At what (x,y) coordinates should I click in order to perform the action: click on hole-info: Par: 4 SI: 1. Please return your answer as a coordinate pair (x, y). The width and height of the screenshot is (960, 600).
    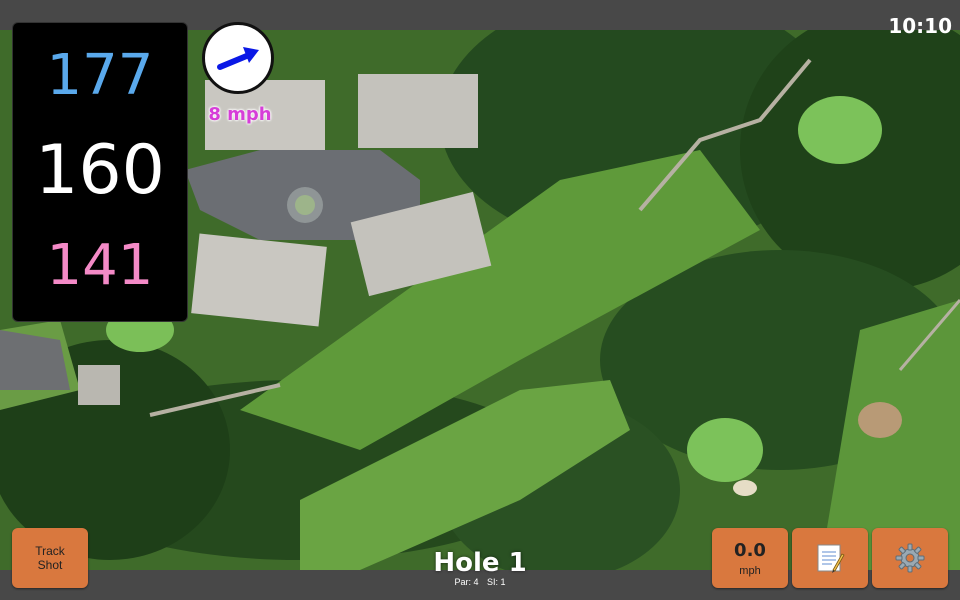
    Looking at the image, I should click on (480, 582).